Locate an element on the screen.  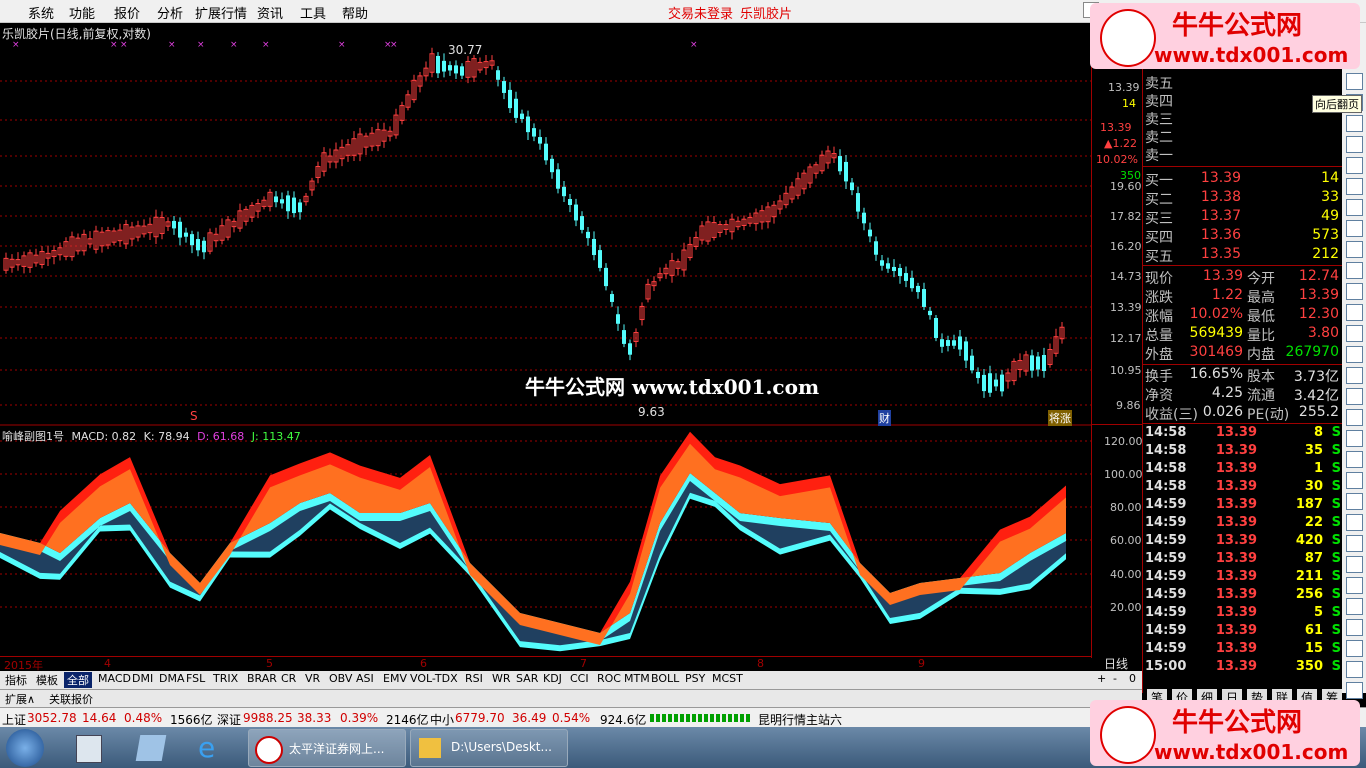
menu-analysis: 分析 is located at coordinates (170, 12).